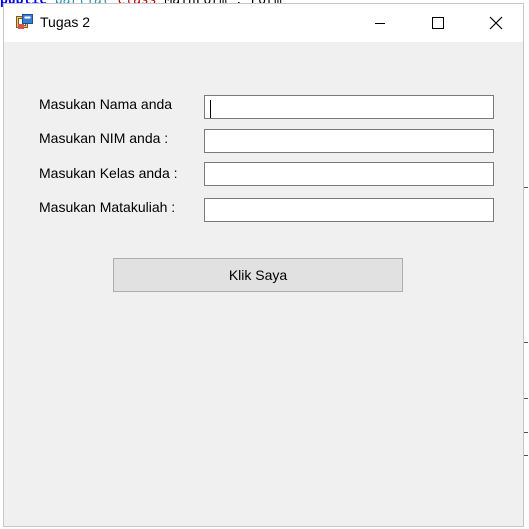  What do you see at coordinates (349, 141) in the screenshot?
I see `nim-input` at bounding box center [349, 141].